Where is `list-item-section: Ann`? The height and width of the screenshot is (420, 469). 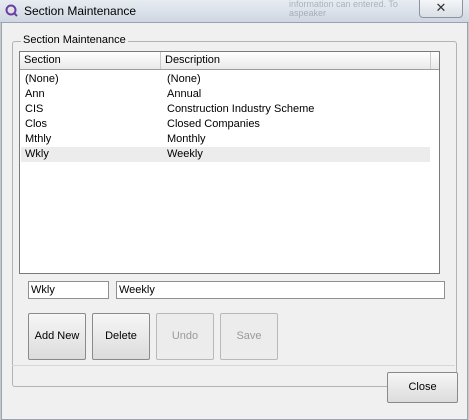
list-item-section: Ann is located at coordinates (35, 94).